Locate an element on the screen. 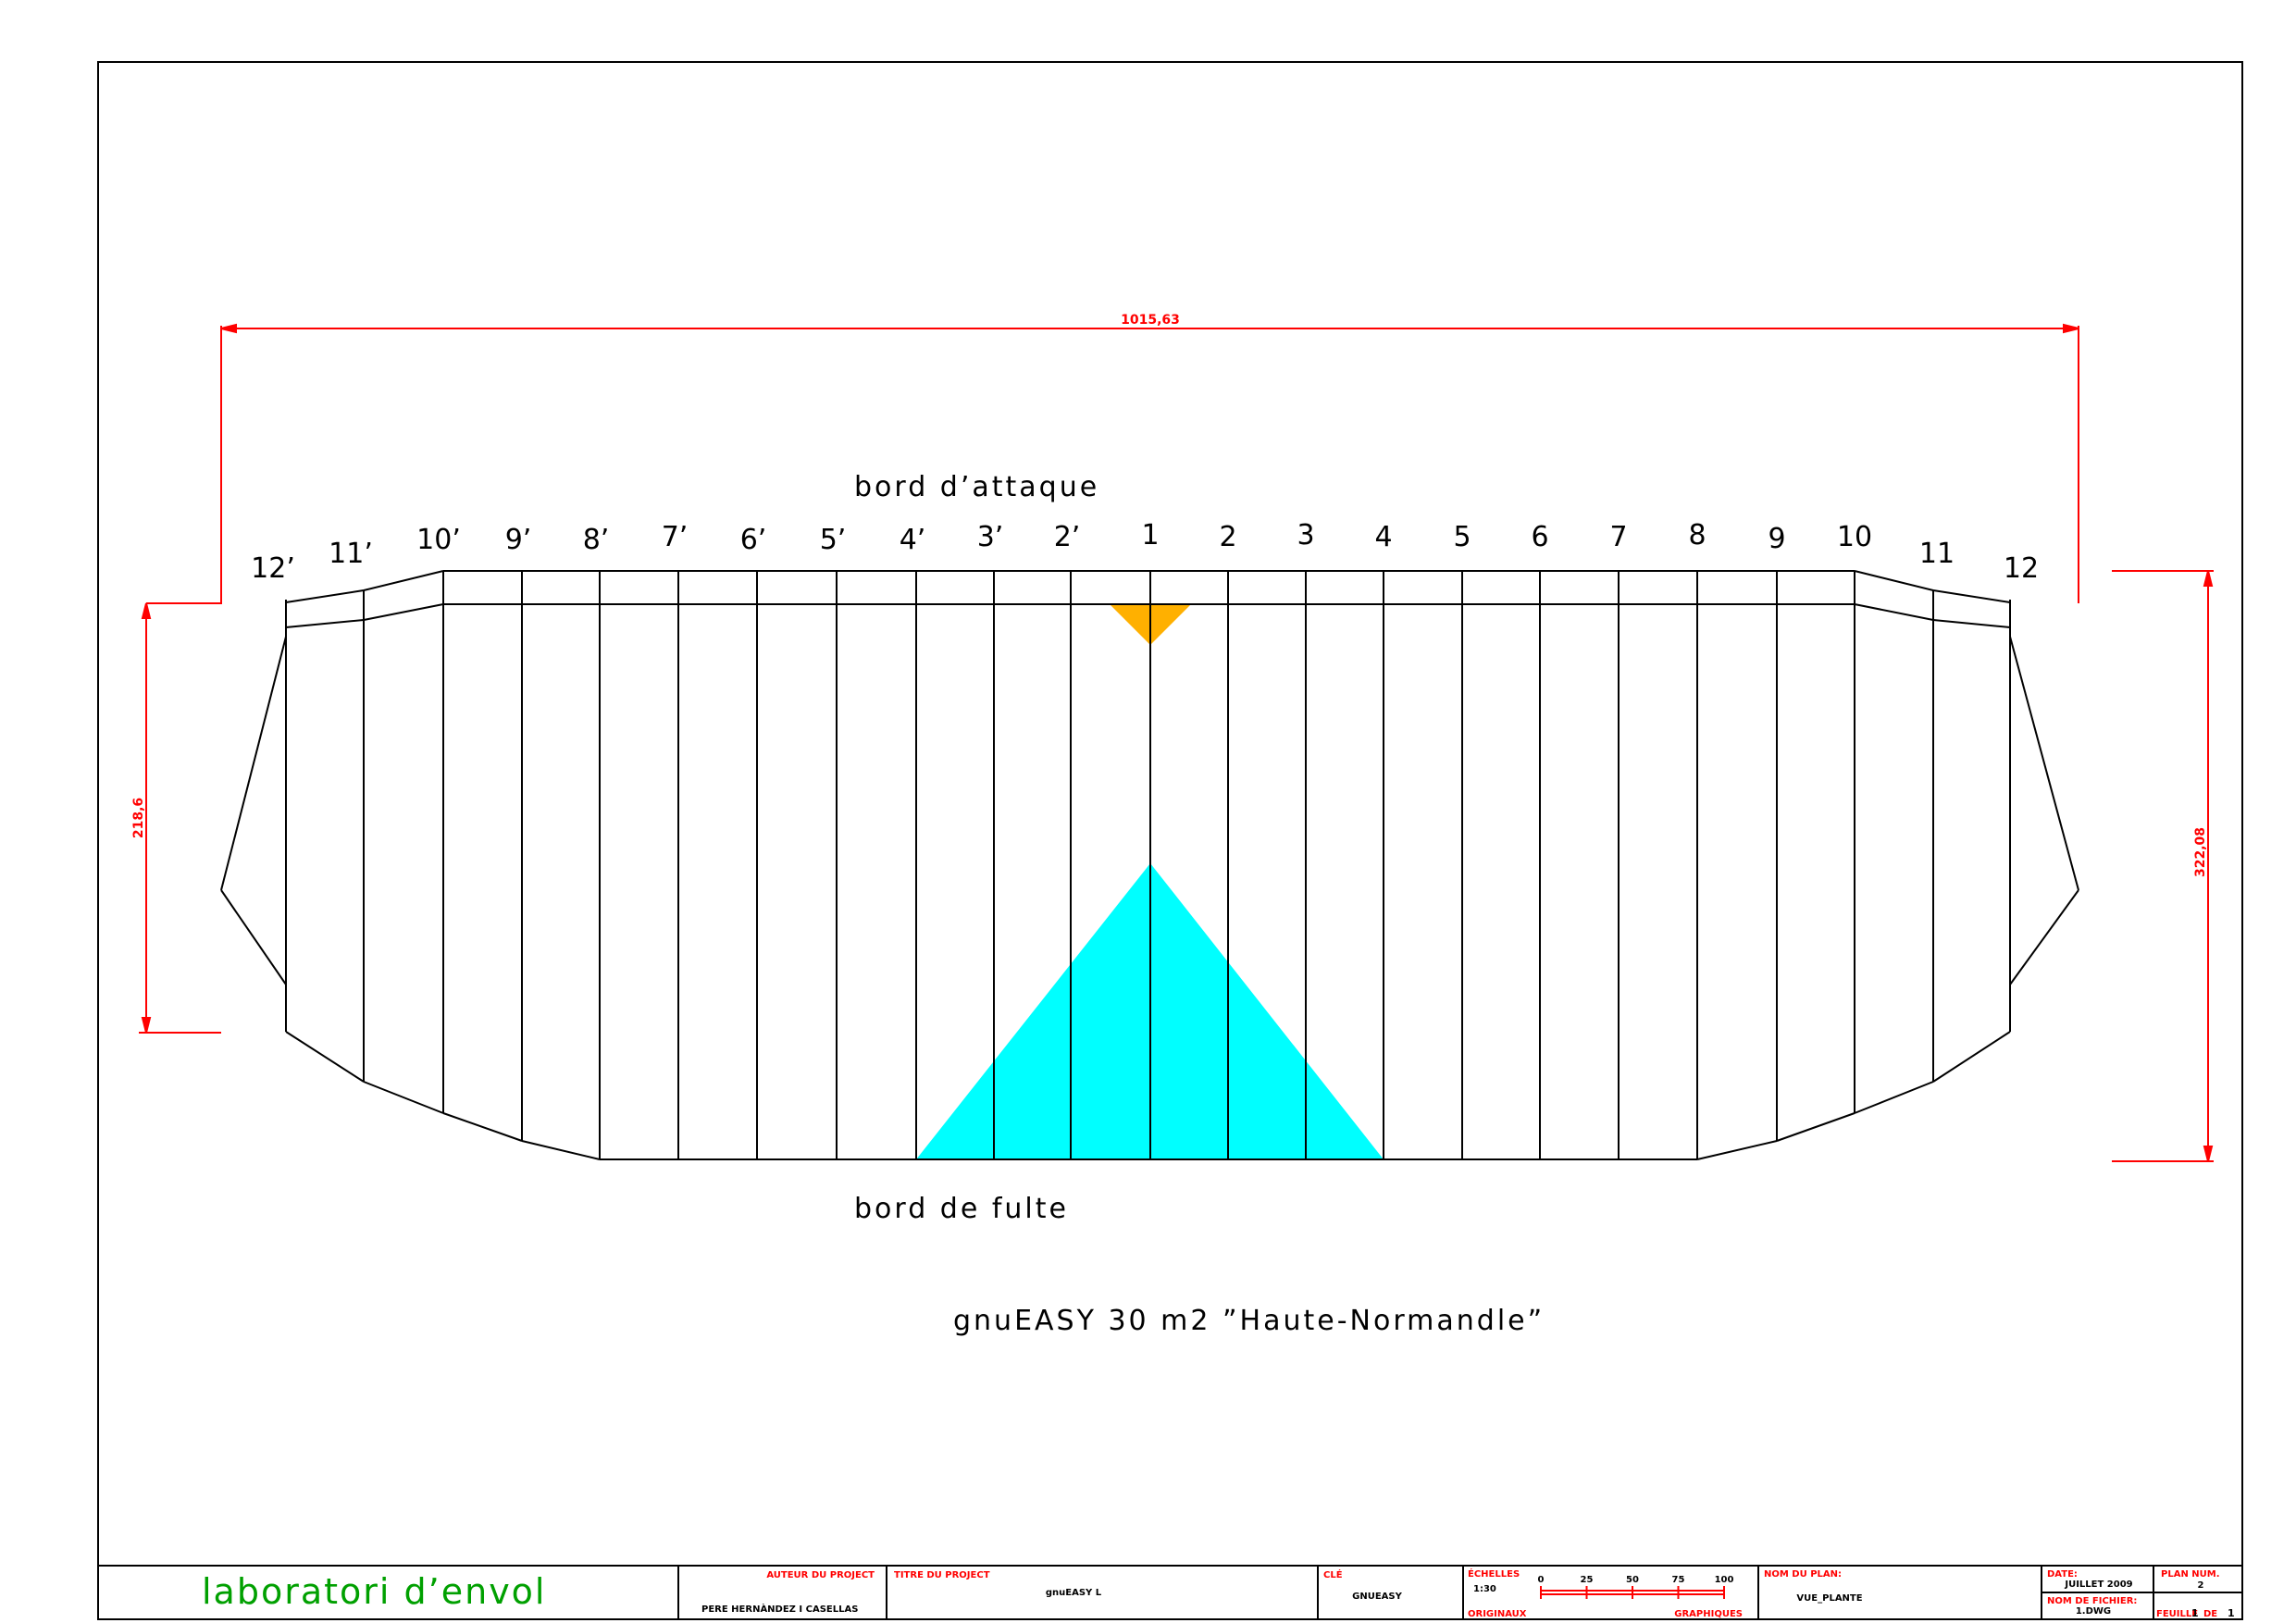  project-title-label: TITRE DU PROJECT is located at coordinates (942, 1575).